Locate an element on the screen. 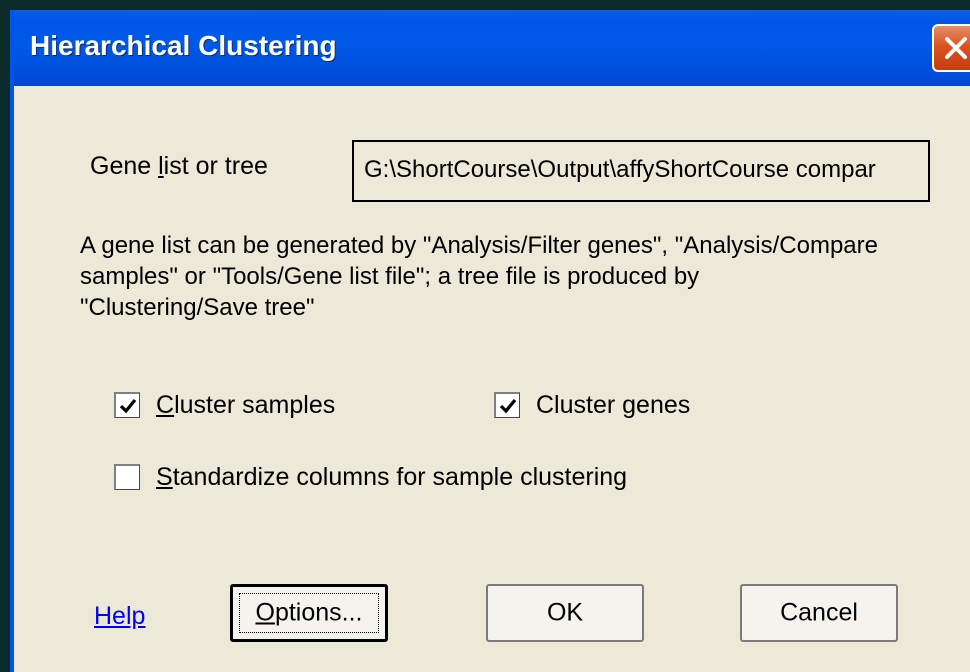  cancel-button-label: Cancel is located at coordinates (819, 612).